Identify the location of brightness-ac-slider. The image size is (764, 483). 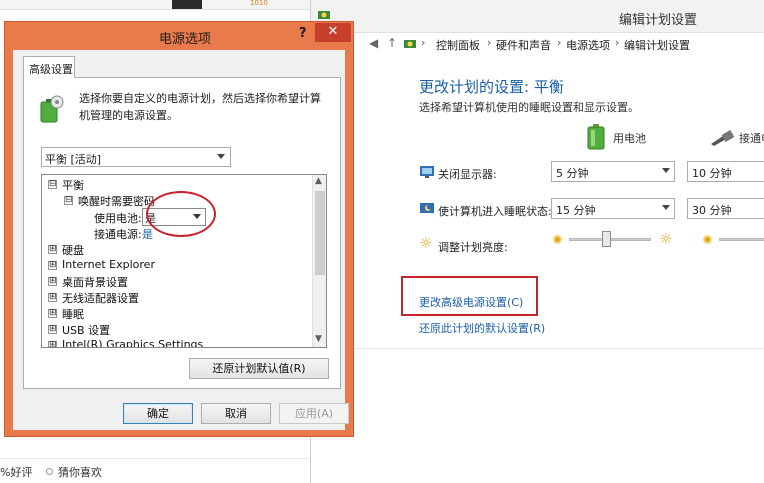
(741, 239).